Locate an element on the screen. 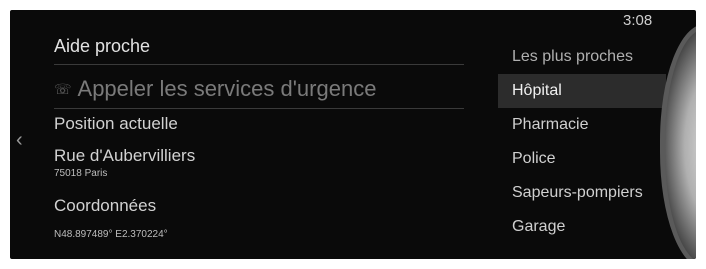 This screenshot has width=706, height=269. city-text: 75018 Paris is located at coordinates (81, 173).